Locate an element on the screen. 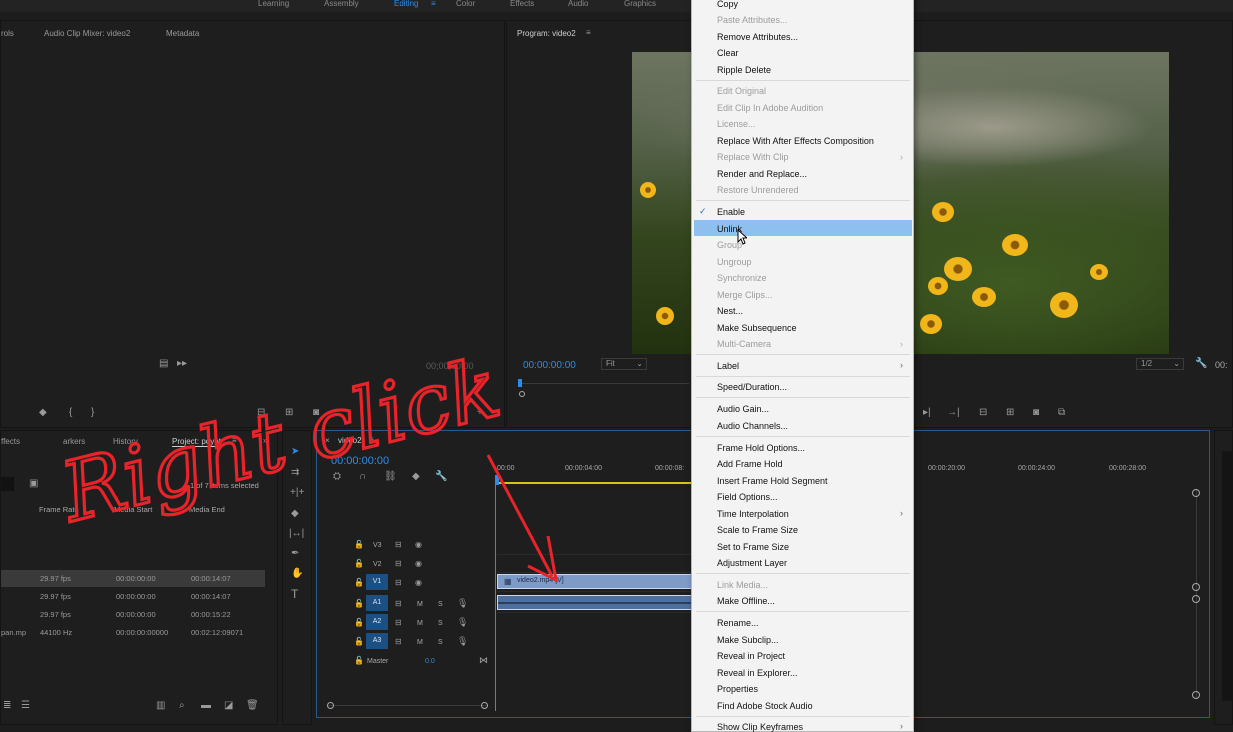 Image resolution: width=1233 pixels, height=732 pixels. program-title: Program: video2 is located at coordinates (546, 33).